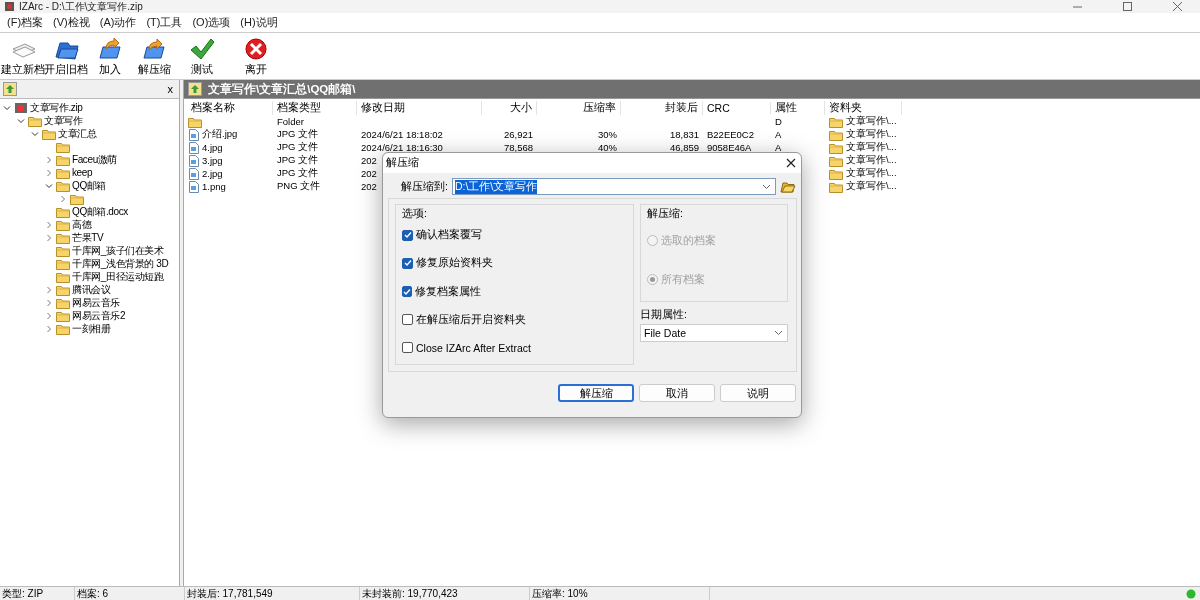 This screenshot has width=1200, height=600. I want to click on column-header: 属性, so click(798, 107).